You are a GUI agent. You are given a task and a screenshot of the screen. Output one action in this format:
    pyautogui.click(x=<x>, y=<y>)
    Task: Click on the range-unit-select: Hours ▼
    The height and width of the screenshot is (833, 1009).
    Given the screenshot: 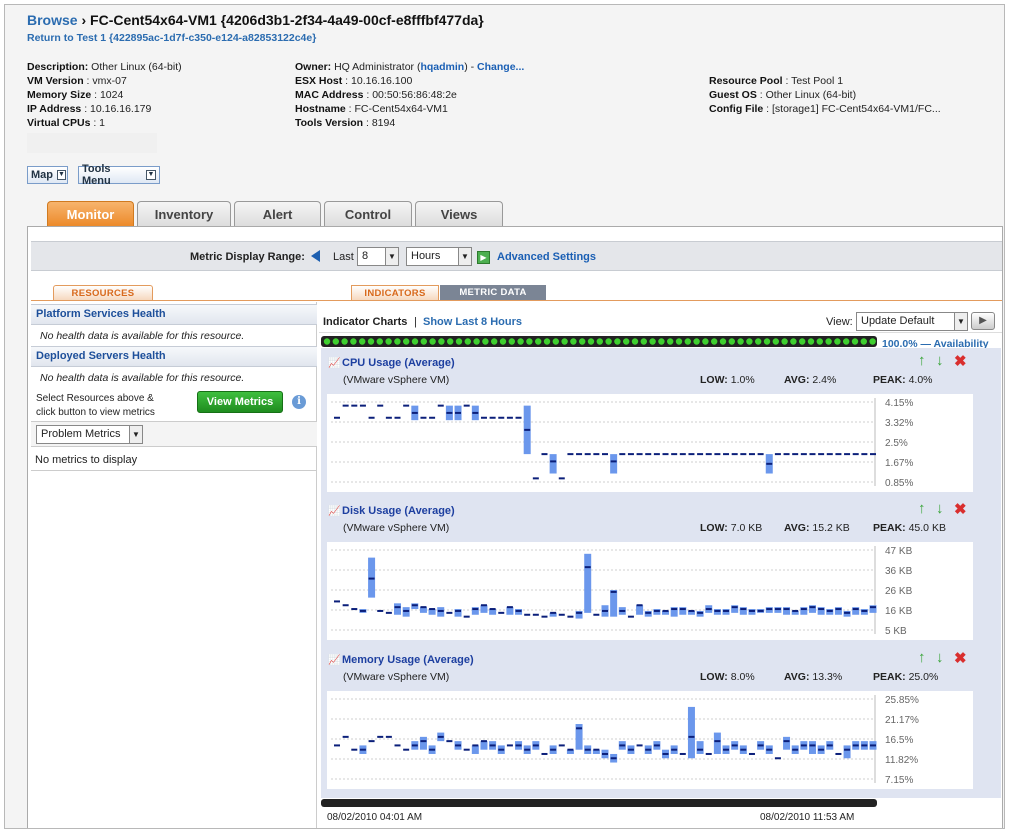 What is the action you would take?
    pyautogui.click(x=439, y=256)
    